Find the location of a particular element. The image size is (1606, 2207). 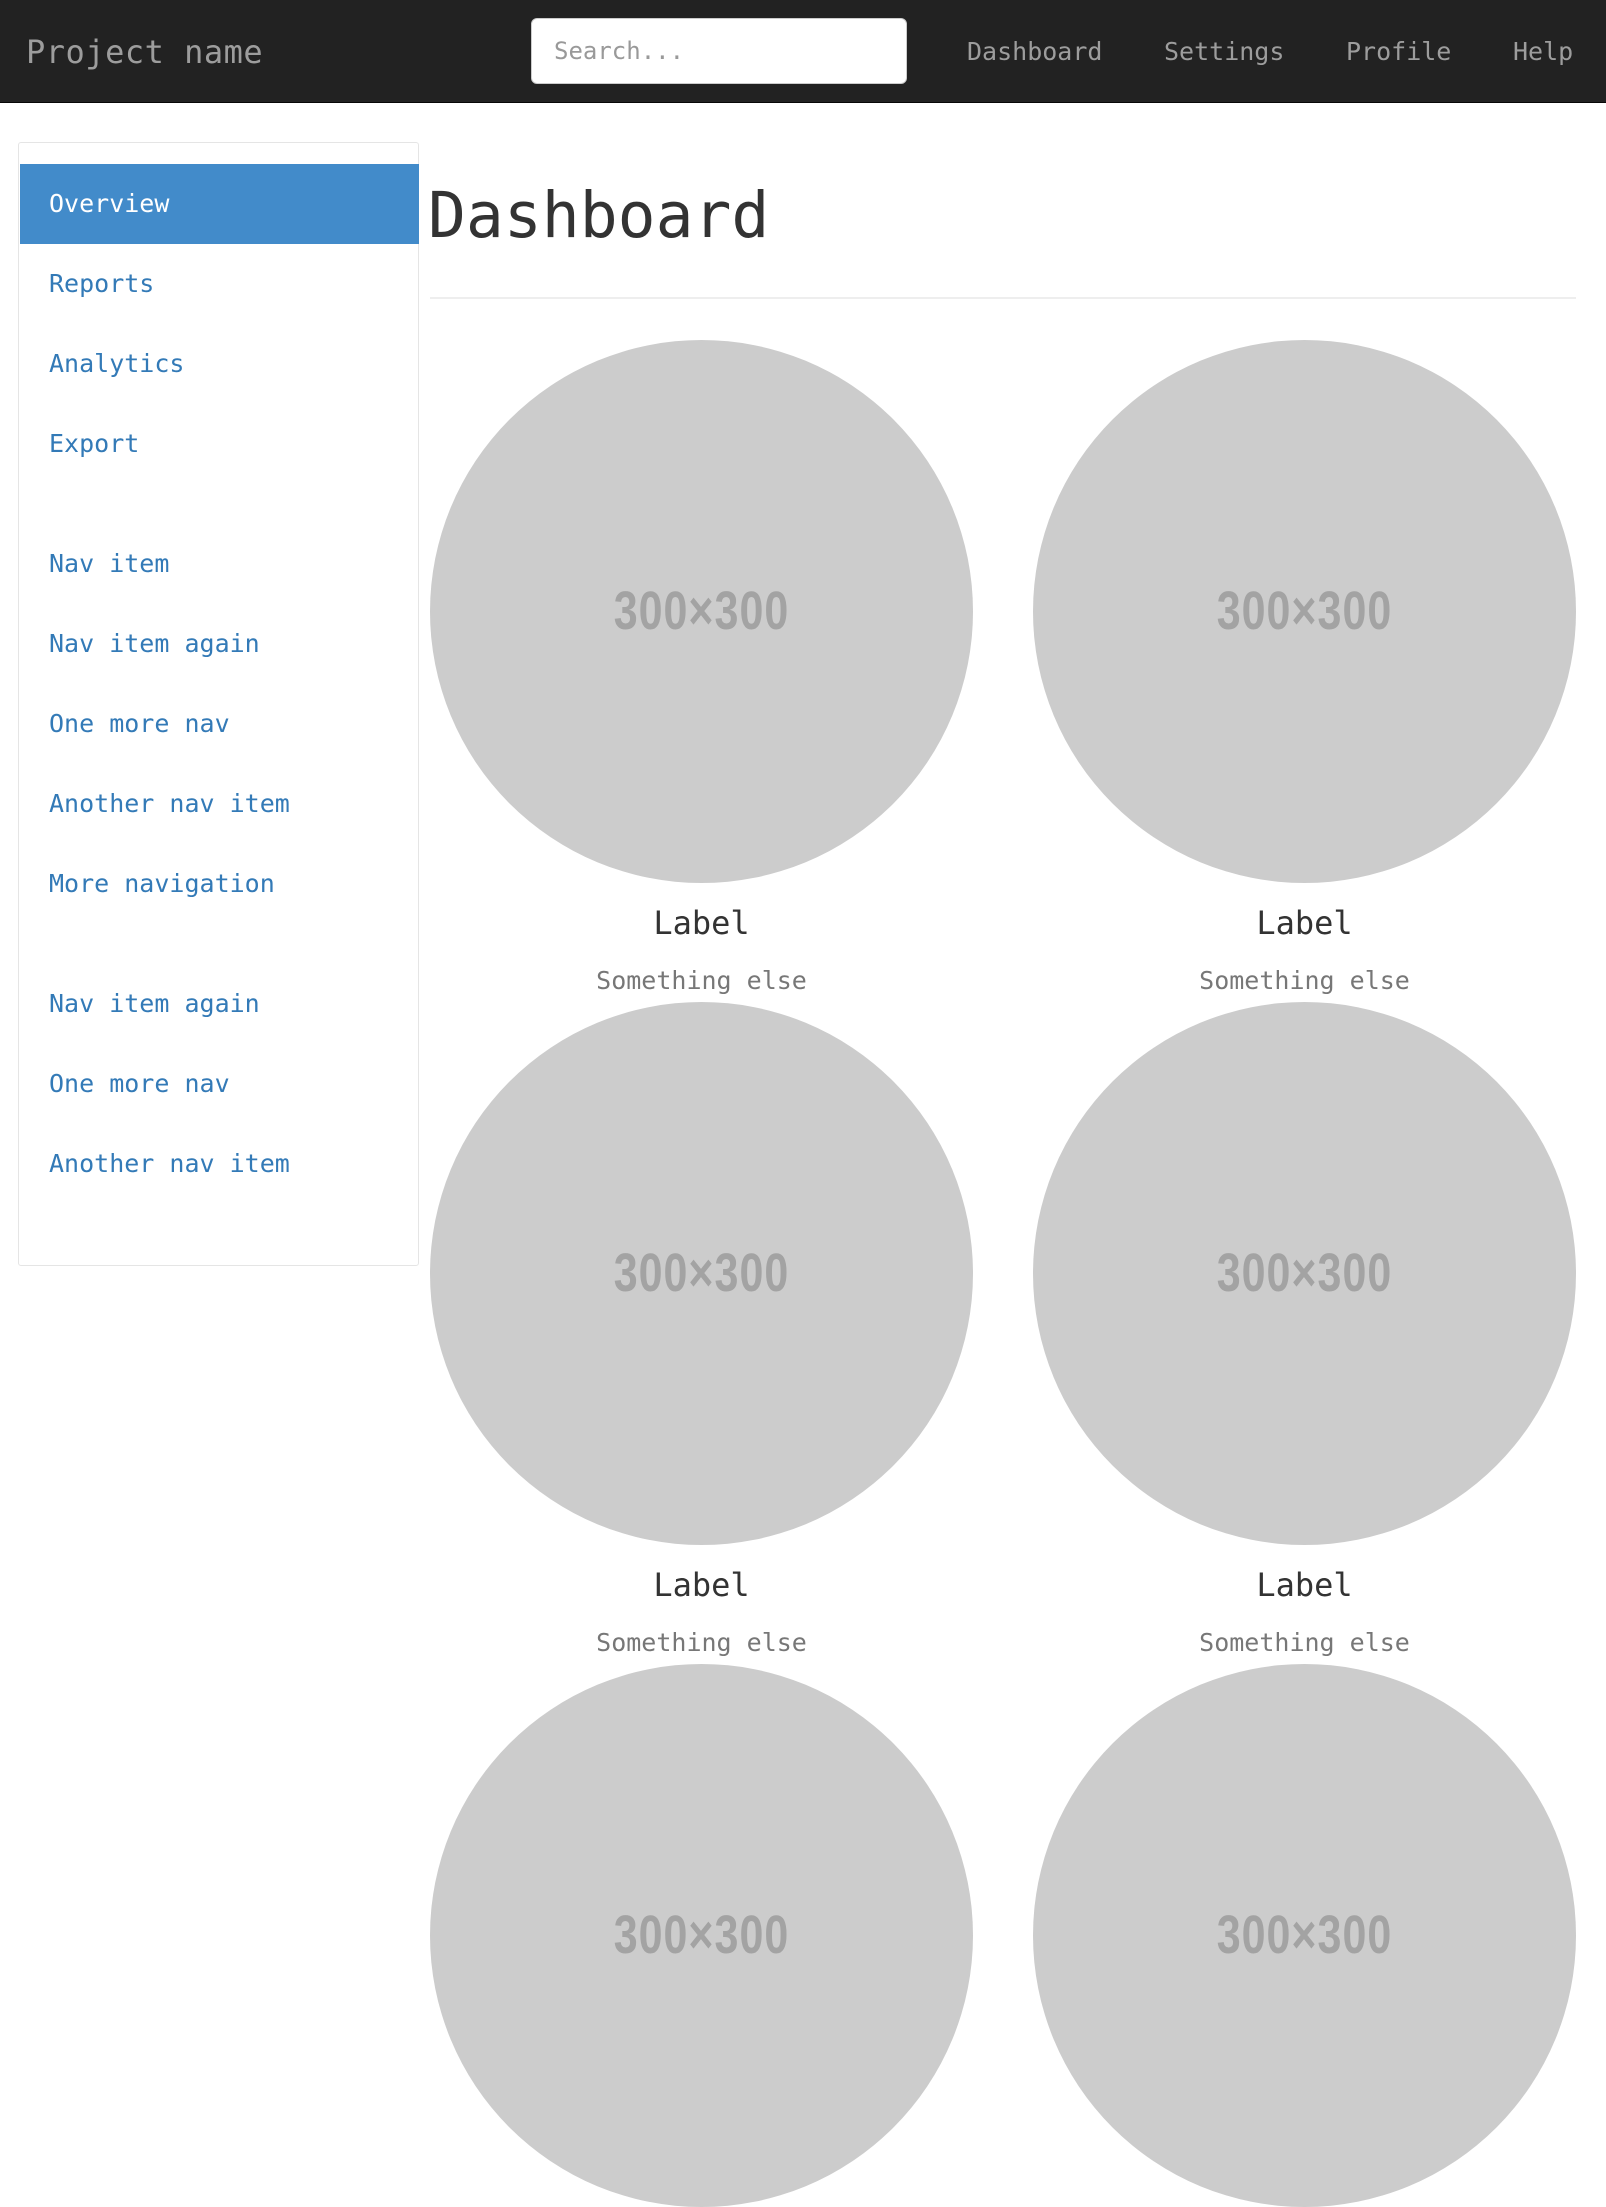

sidebar-item-another-nav-item-2: Another nav item is located at coordinates (219, 1164).